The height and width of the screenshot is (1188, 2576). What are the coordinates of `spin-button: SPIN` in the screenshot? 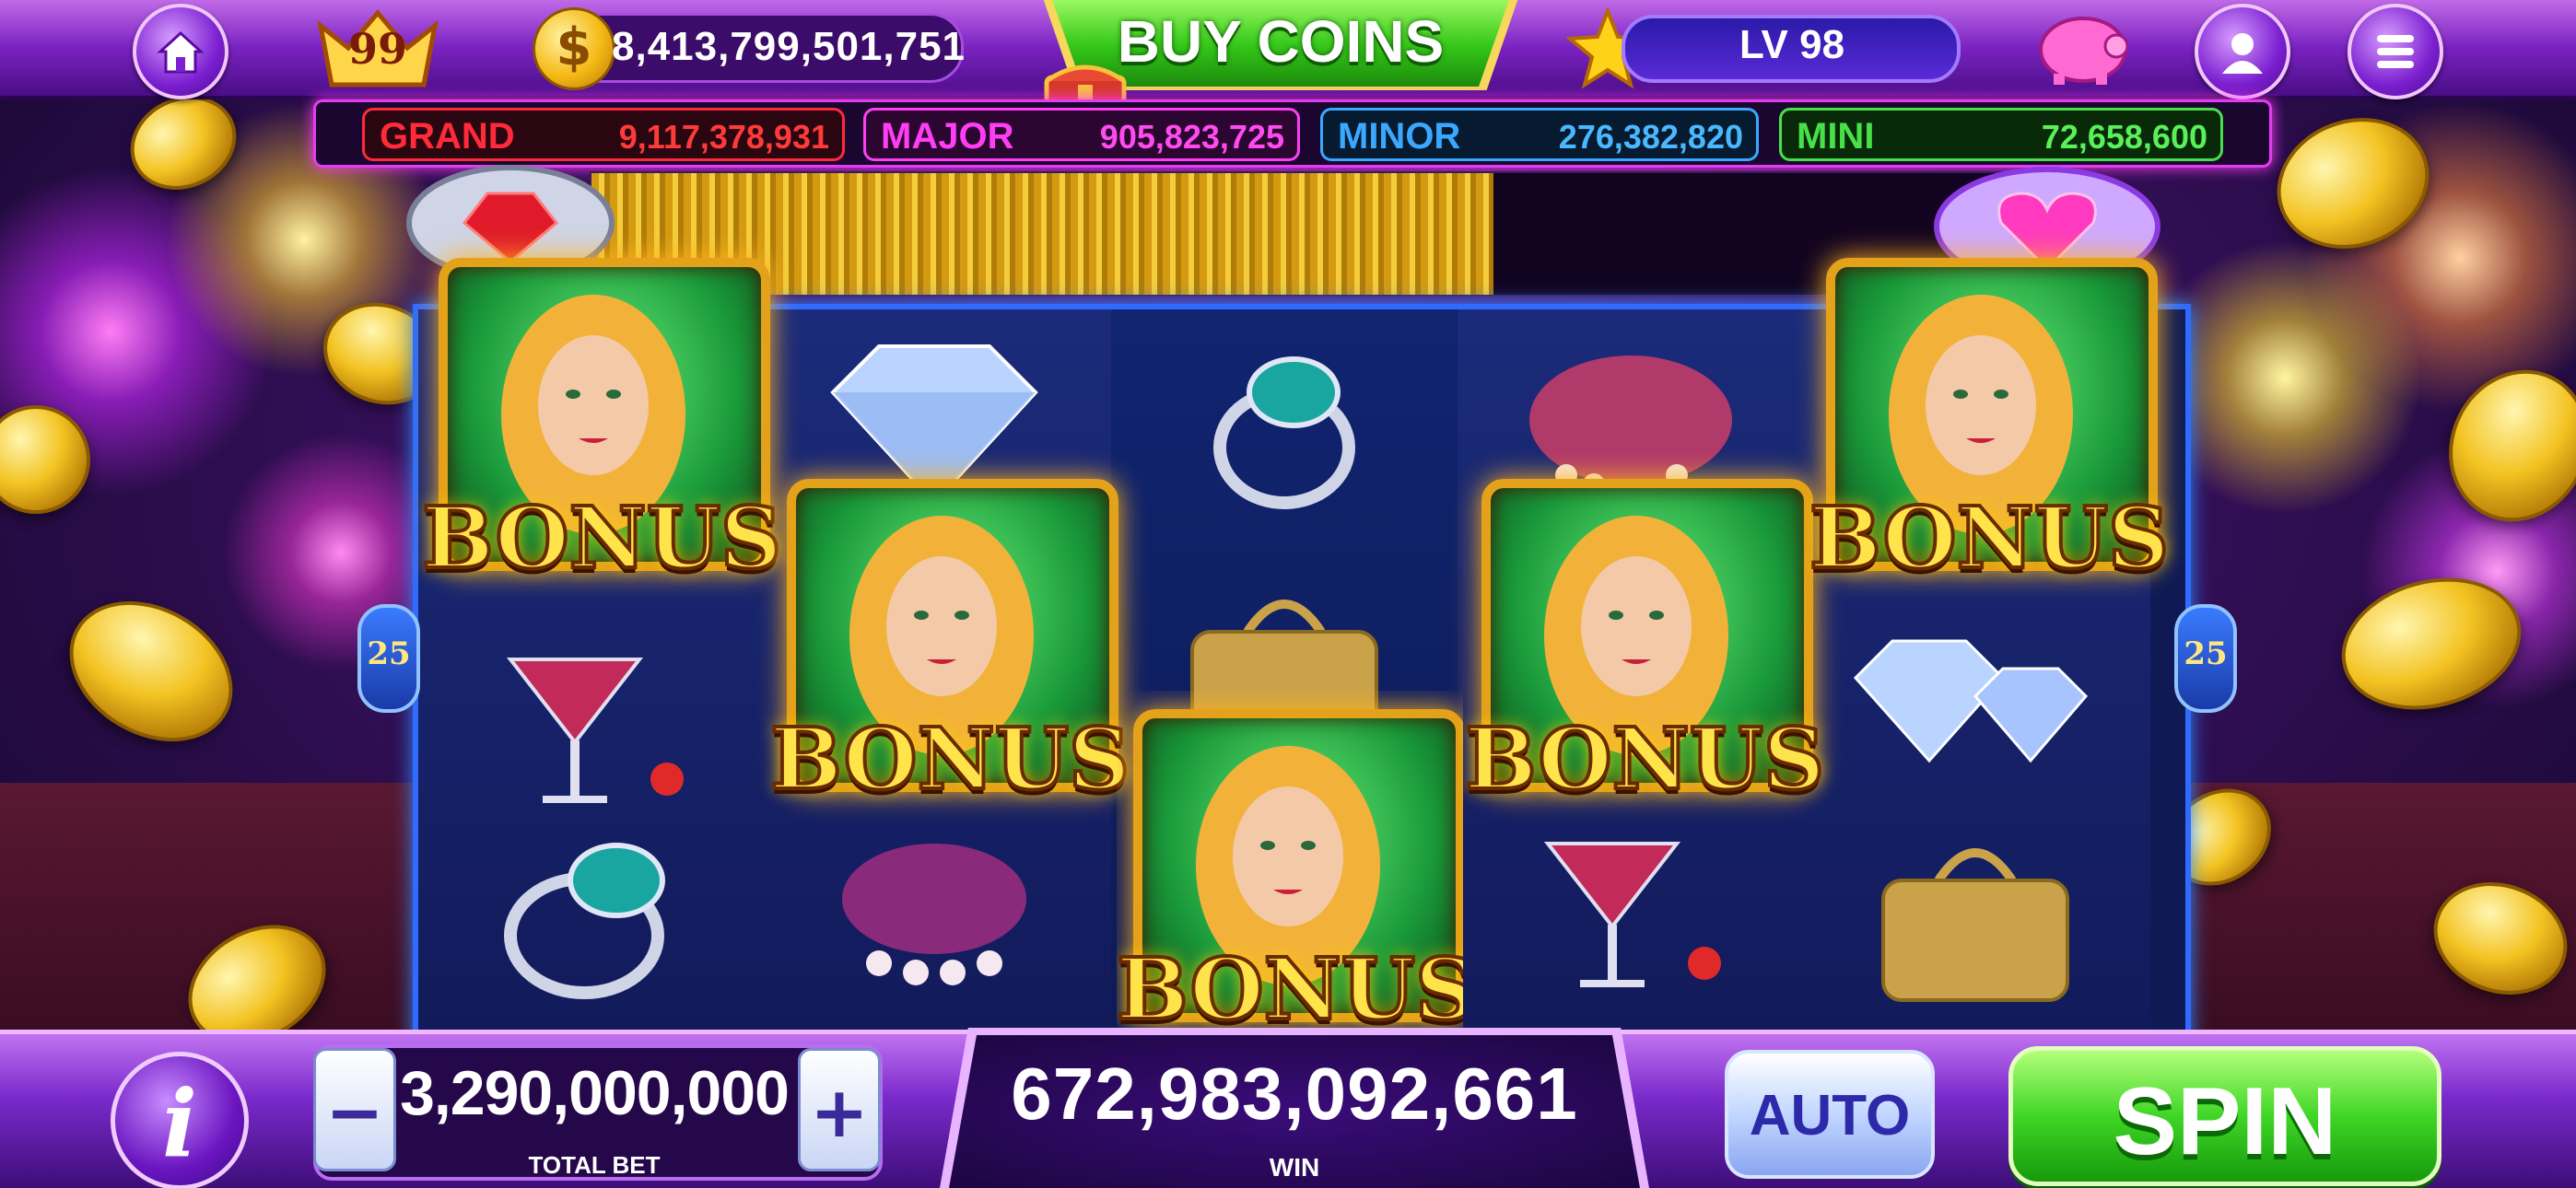 It's located at (2224, 1116).